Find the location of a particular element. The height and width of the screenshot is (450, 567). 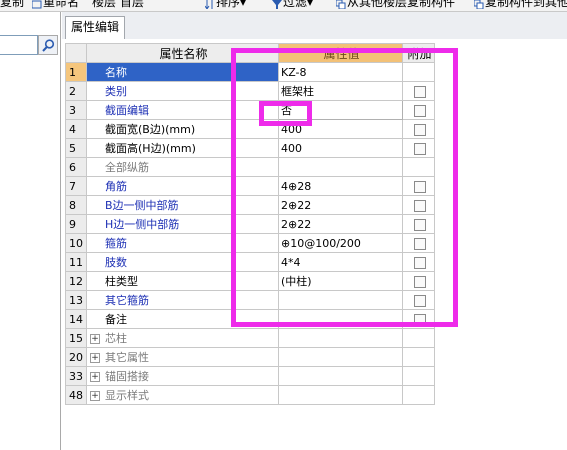

property-group-row: 20 + 其它属性 is located at coordinates (250, 357).